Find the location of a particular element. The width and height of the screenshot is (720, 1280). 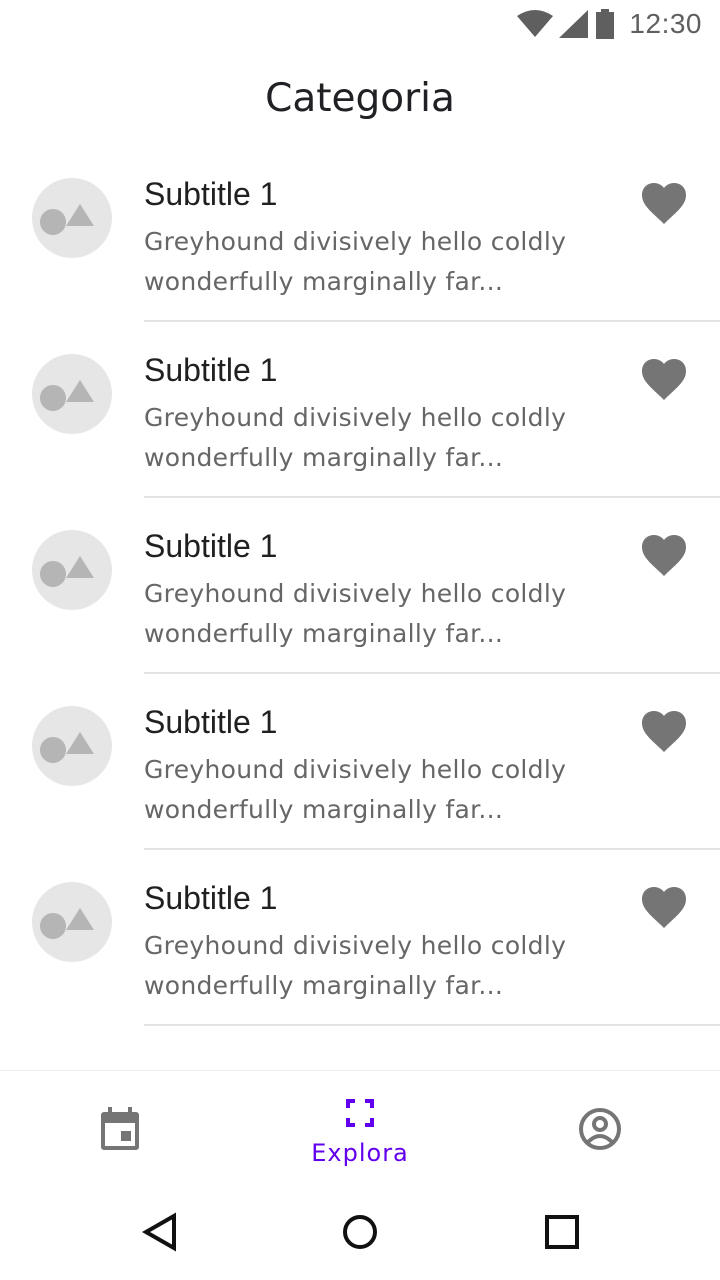

wifi-icon is located at coordinates (535, 23).